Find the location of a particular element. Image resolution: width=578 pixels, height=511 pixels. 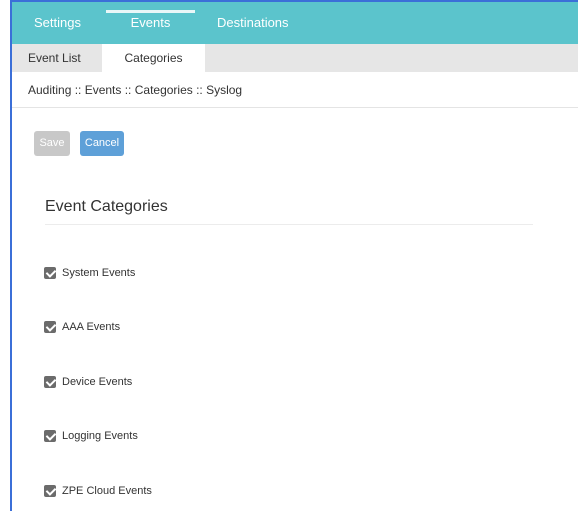

outer-margin is located at coordinates (5, 255).